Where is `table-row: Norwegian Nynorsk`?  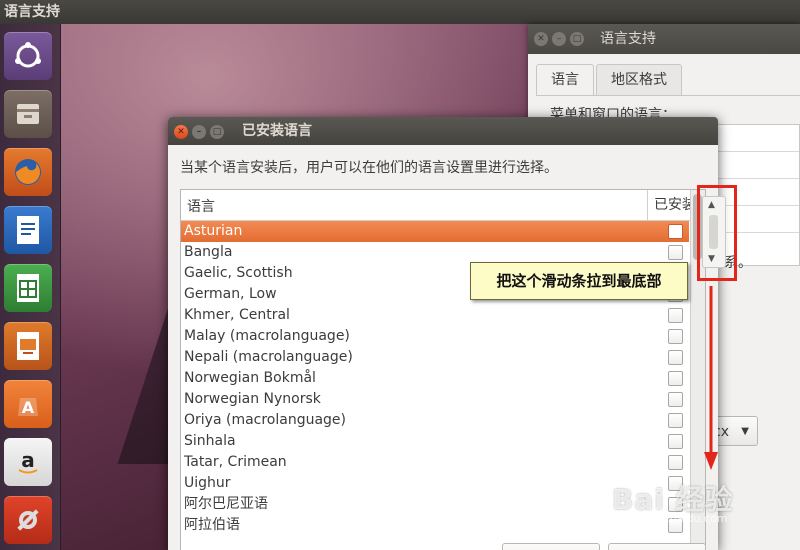
table-row: Norwegian Nynorsk is located at coordinates (435, 399).